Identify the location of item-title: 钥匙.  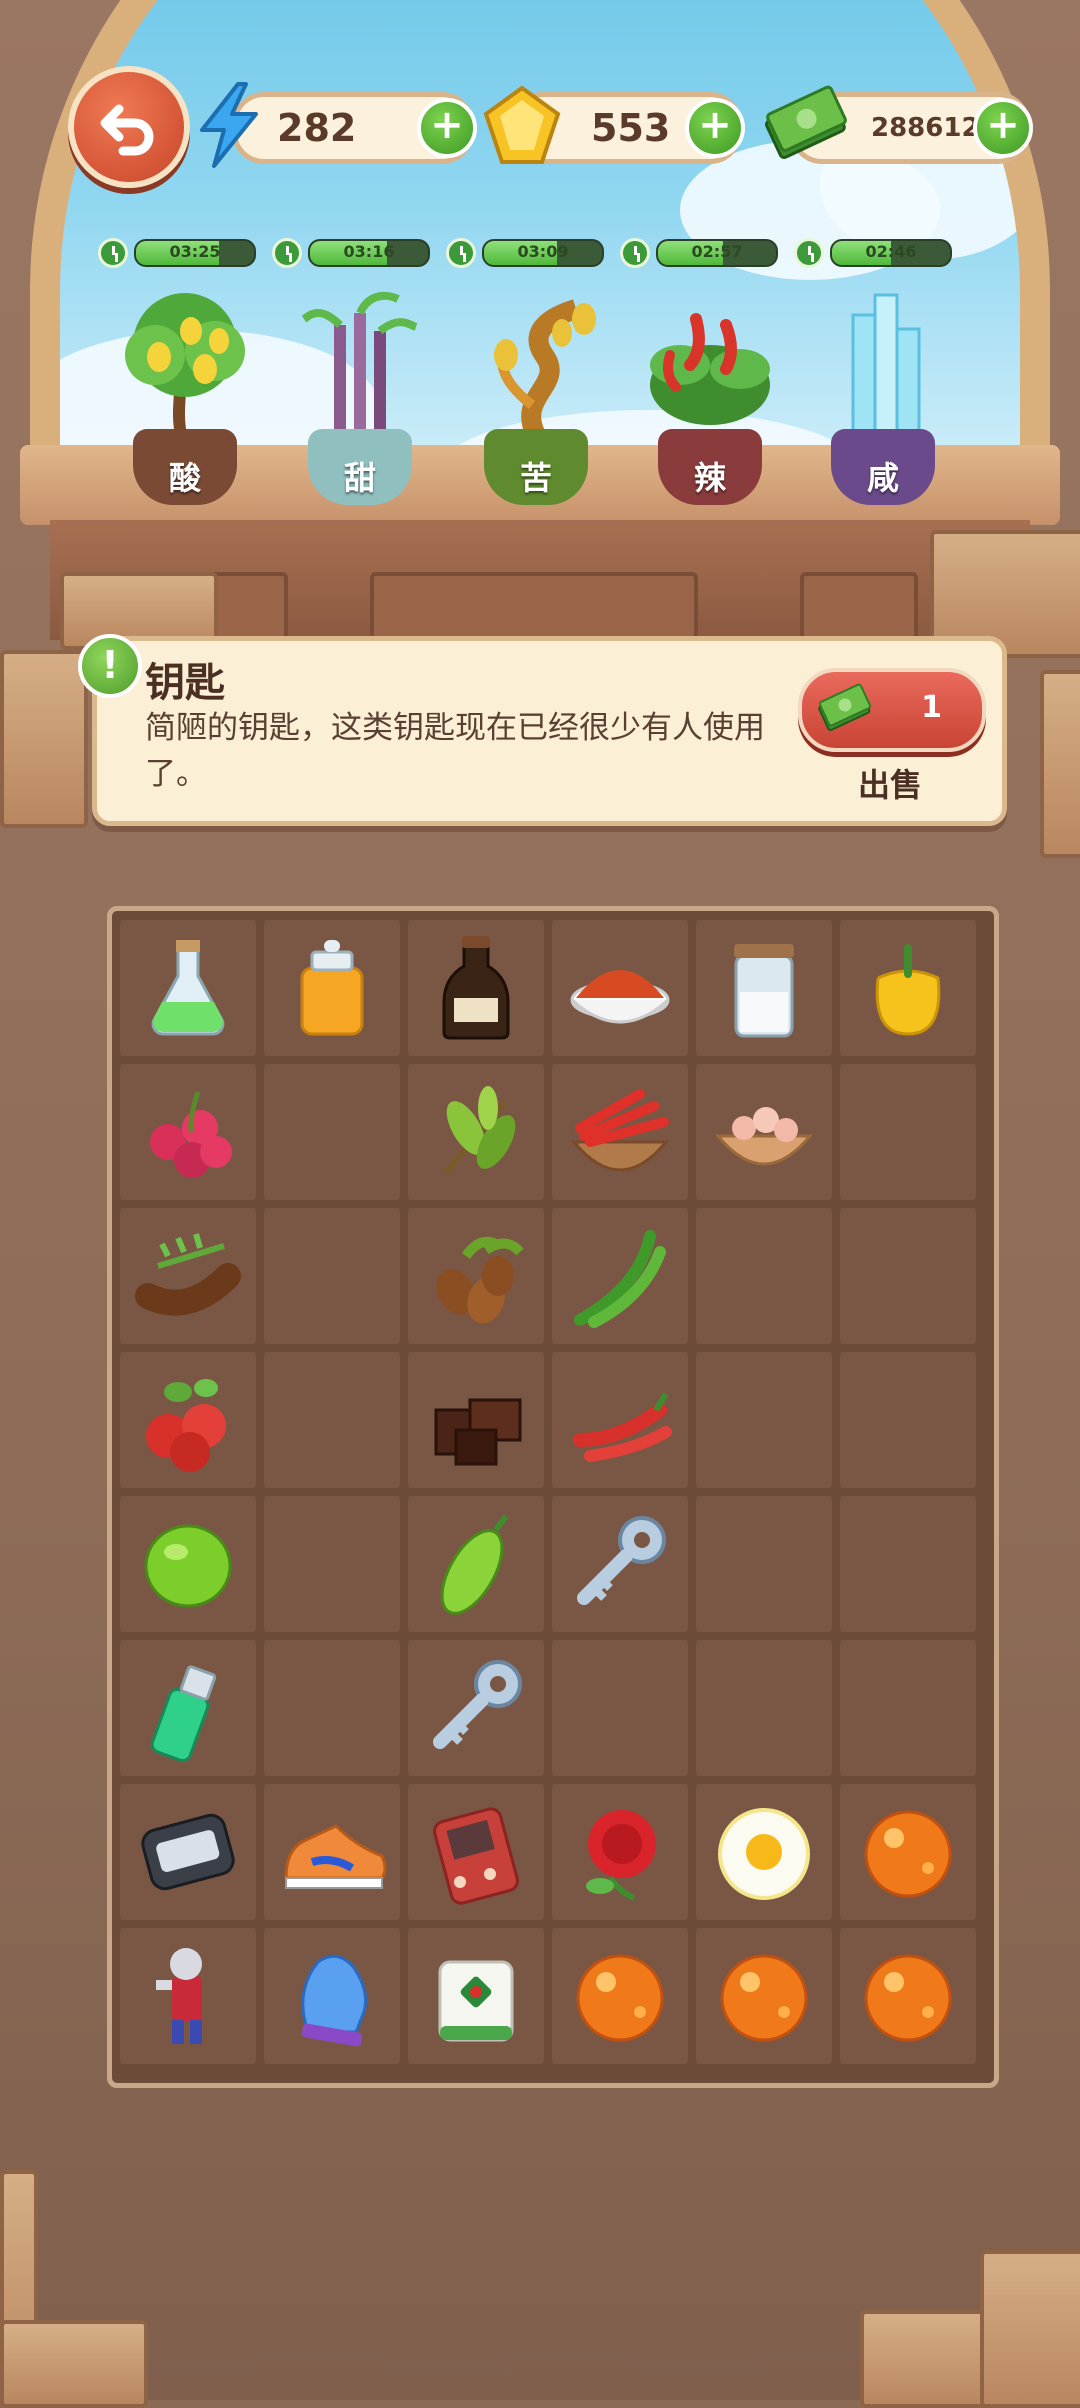
(185, 683).